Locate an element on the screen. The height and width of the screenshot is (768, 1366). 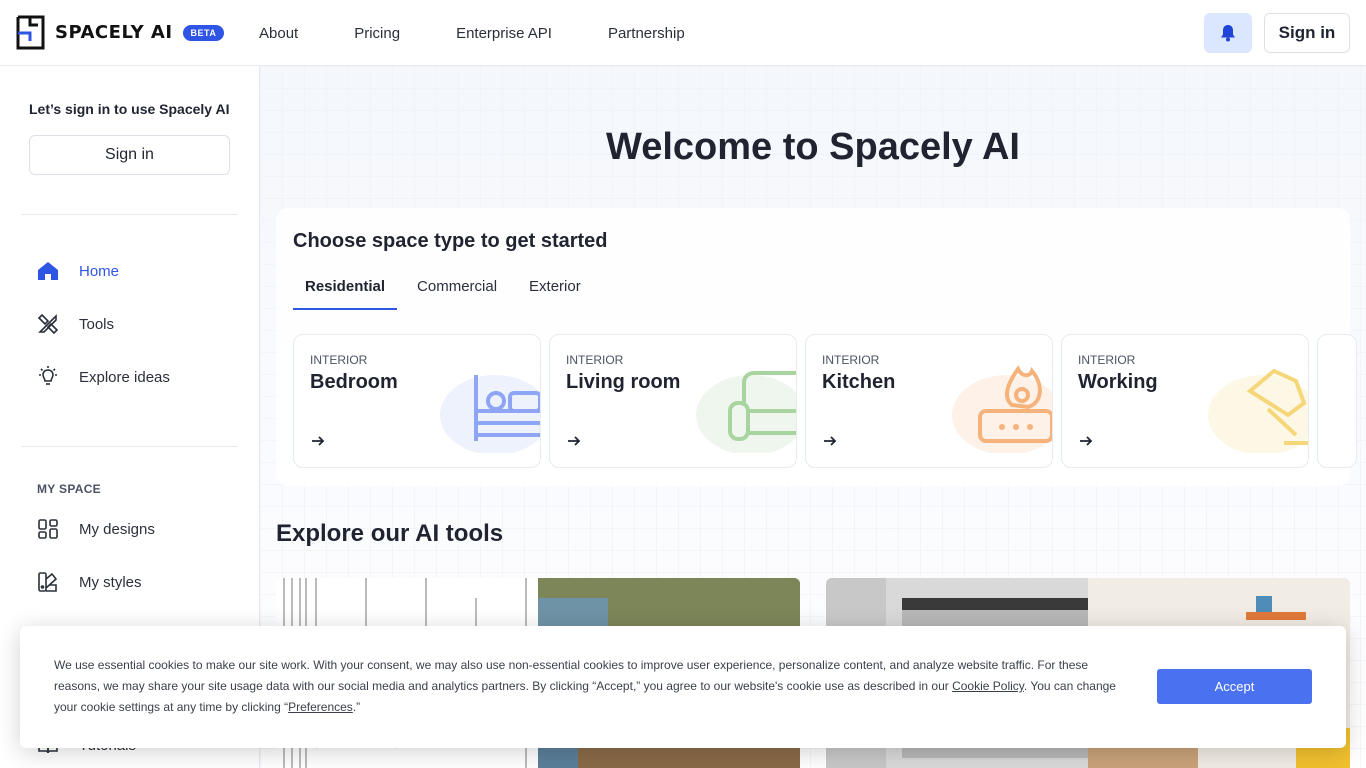
nav-partnership: Partnership is located at coordinates (646, 33).